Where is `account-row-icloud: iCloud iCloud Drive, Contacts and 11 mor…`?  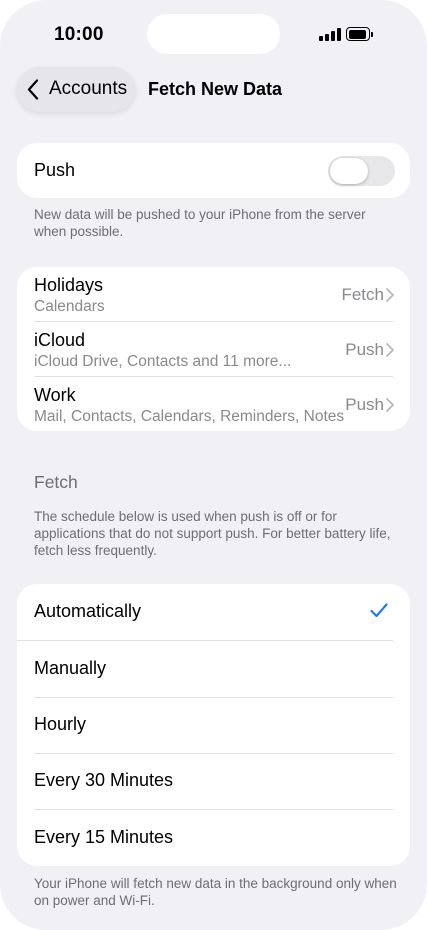
account-row-icloud: iCloud iCloud Drive, Contacts and 11 mor… is located at coordinates (213, 349).